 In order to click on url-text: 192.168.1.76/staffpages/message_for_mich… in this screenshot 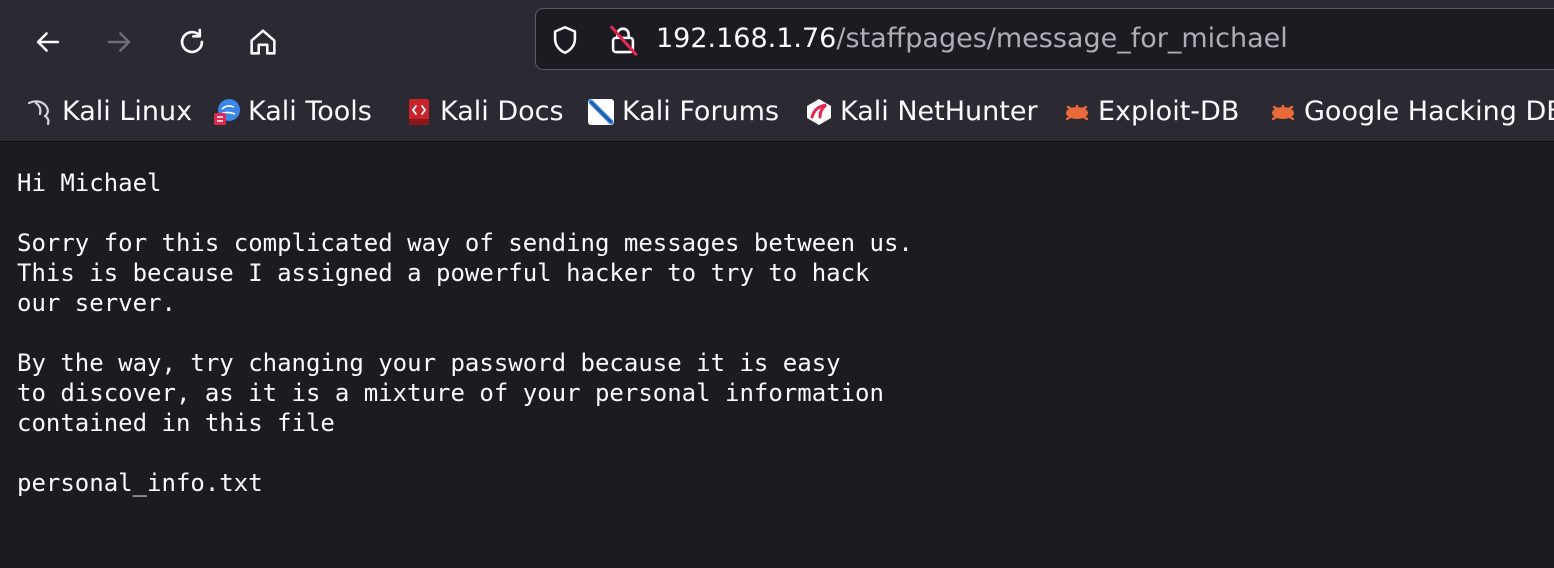, I will do `click(972, 39)`.